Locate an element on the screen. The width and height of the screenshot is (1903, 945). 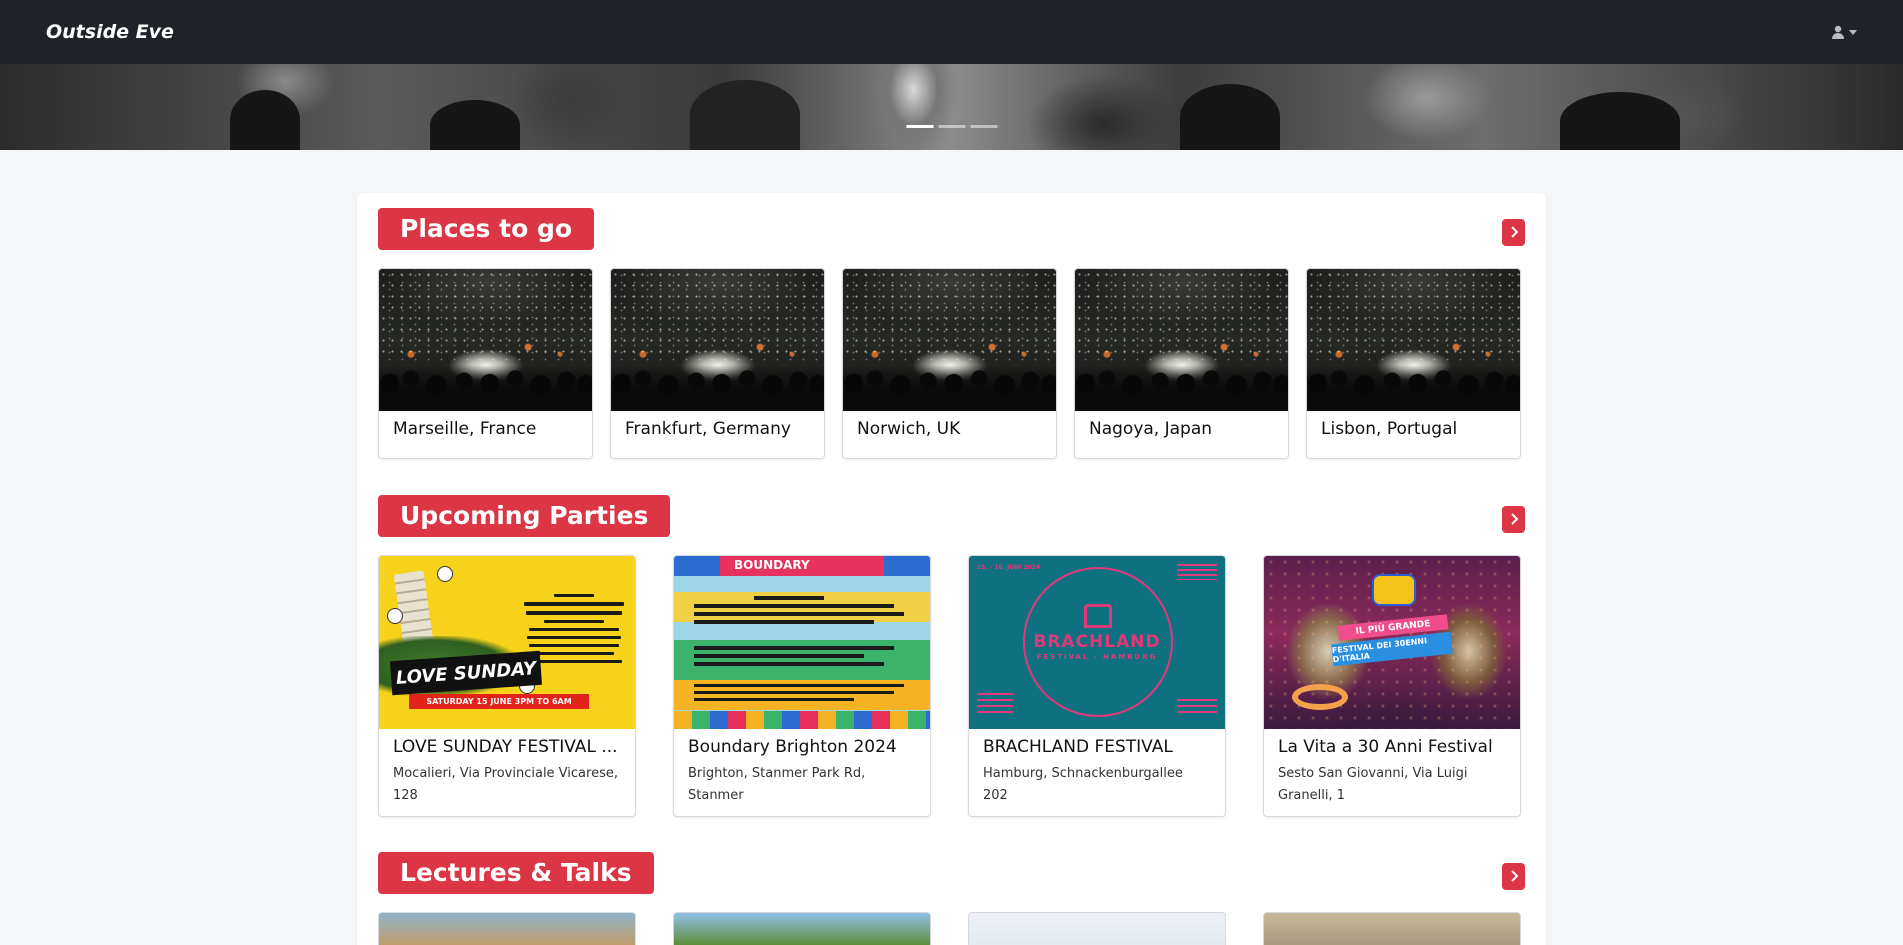
user-menu-dropdown is located at coordinates (1844, 32).